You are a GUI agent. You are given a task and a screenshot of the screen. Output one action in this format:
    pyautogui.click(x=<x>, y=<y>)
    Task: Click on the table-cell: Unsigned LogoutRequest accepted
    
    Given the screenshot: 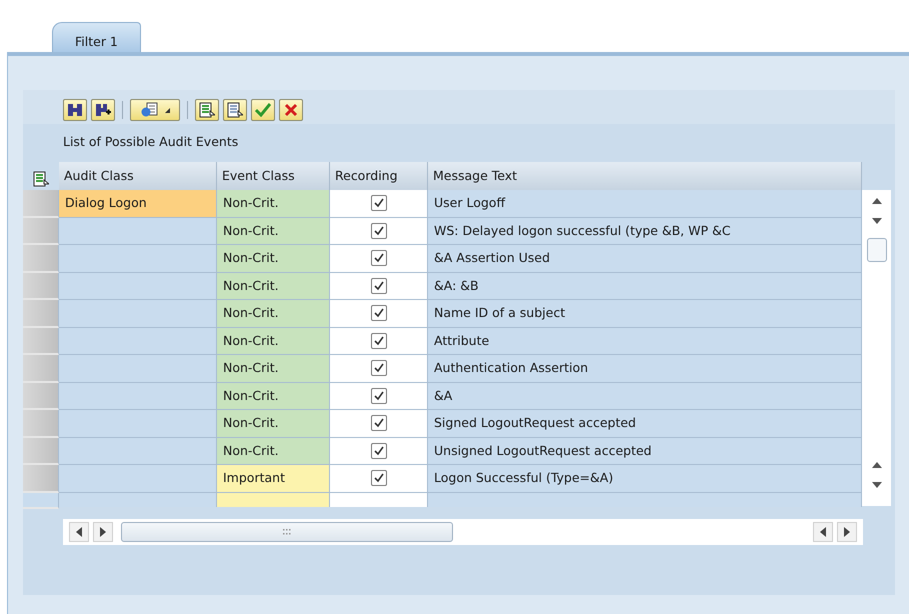 What is the action you would take?
    pyautogui.click(x=645, y=451)
    